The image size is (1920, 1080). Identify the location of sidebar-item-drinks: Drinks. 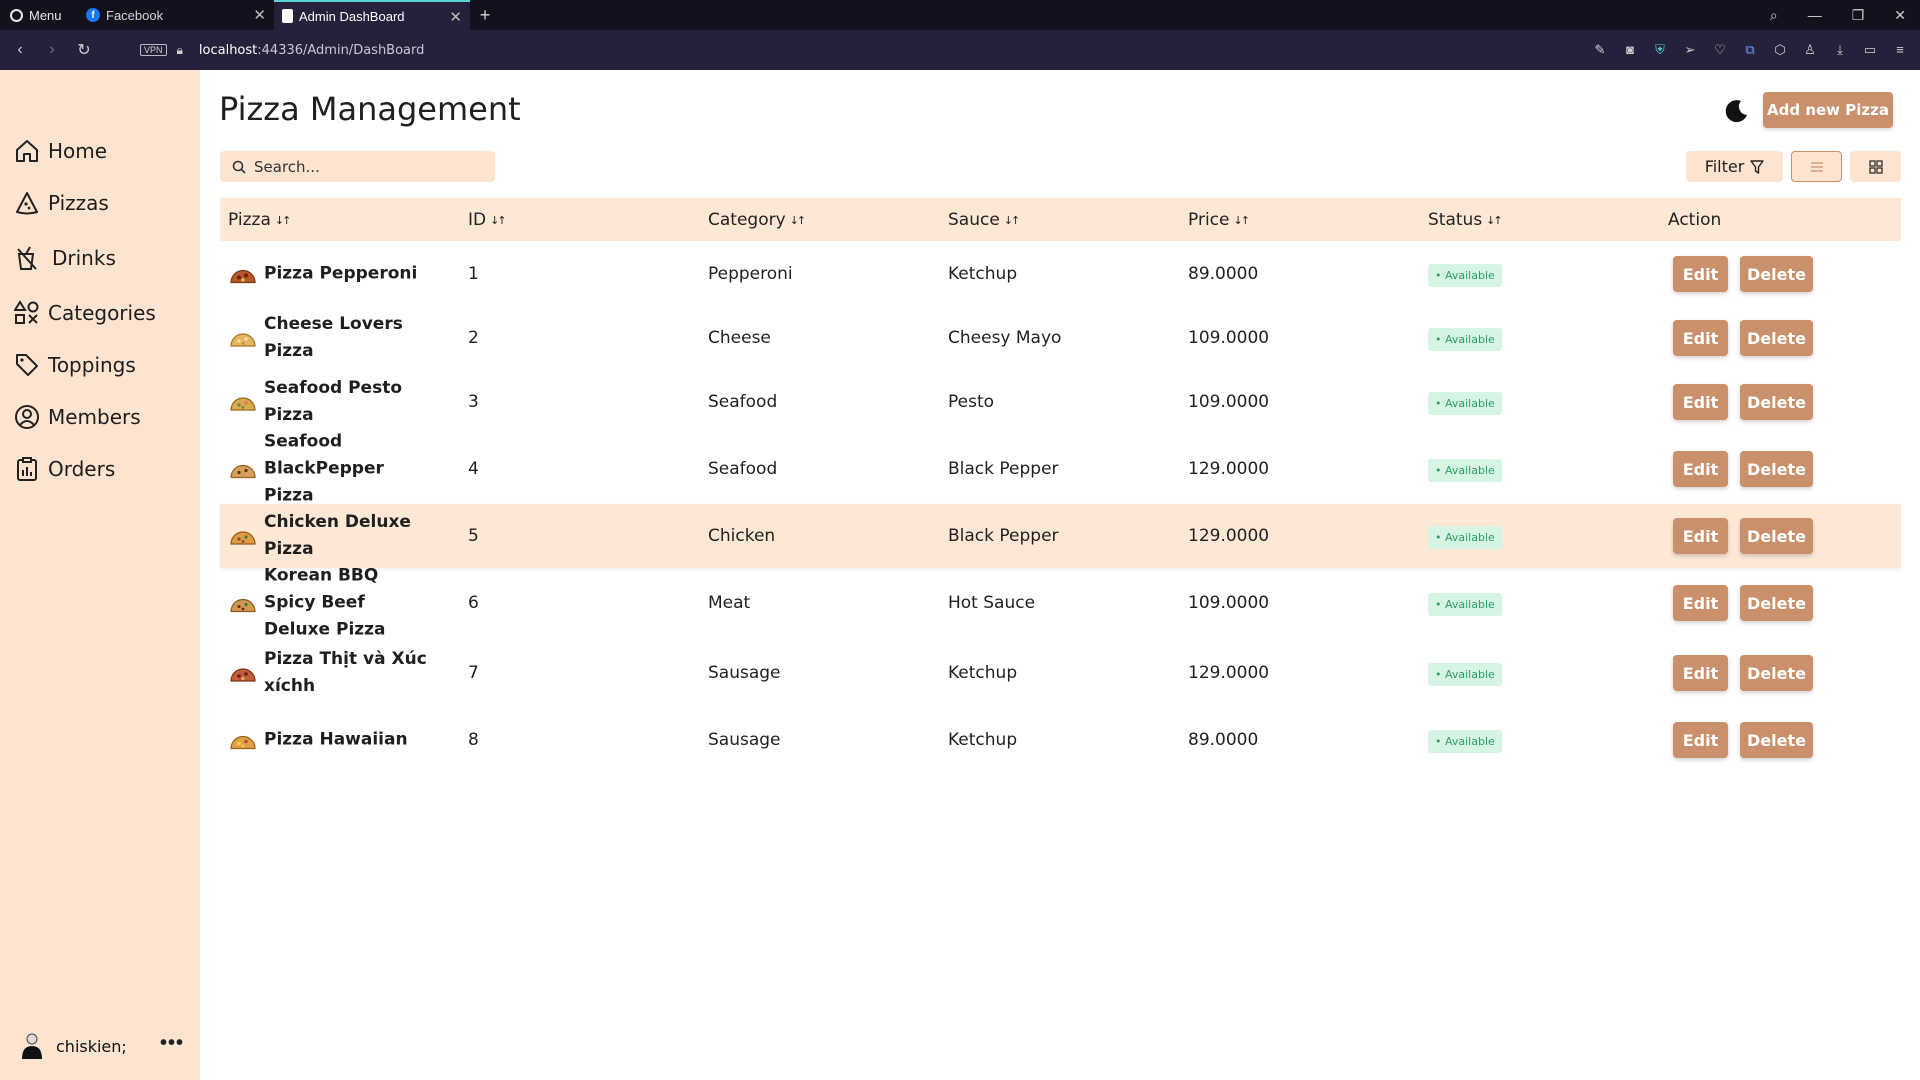
(65, 258).